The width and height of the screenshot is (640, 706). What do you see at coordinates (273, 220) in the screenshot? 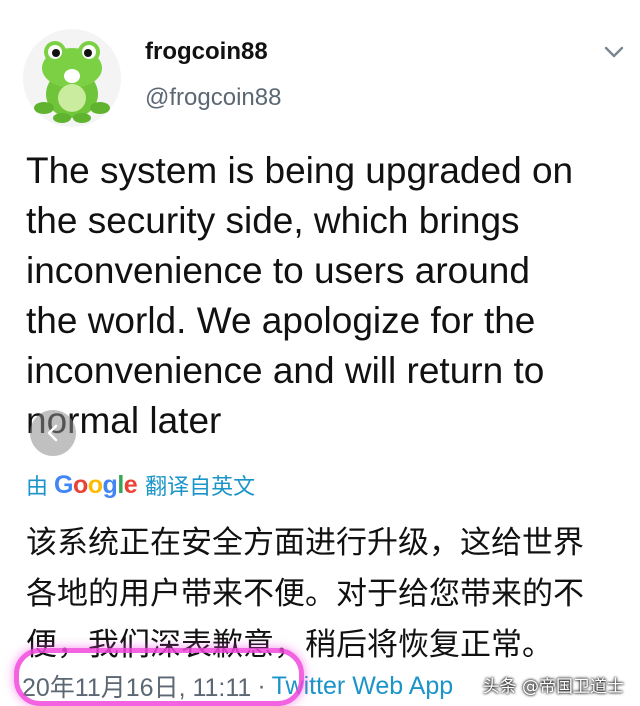
I see `tweet-line: the security side, which brings` at bounding box center [273, 220].